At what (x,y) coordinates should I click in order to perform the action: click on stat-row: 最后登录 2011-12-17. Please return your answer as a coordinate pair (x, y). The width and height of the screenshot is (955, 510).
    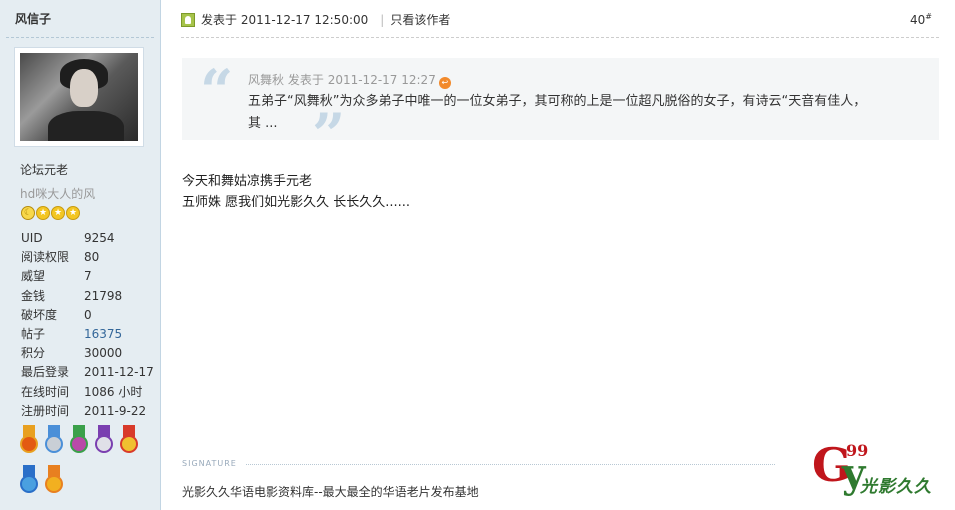
    Looking at the image, I should click on (87, 372).